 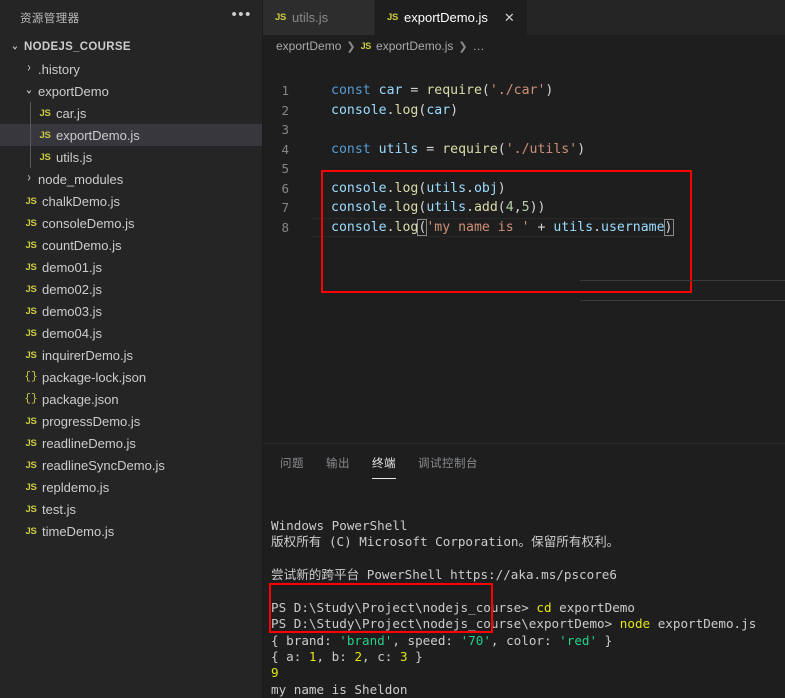 What do you see at coordinates (91, 421) in the screenshot?
I see `tree-item-label: progressDemo.js` at bounding box center [91, 421].